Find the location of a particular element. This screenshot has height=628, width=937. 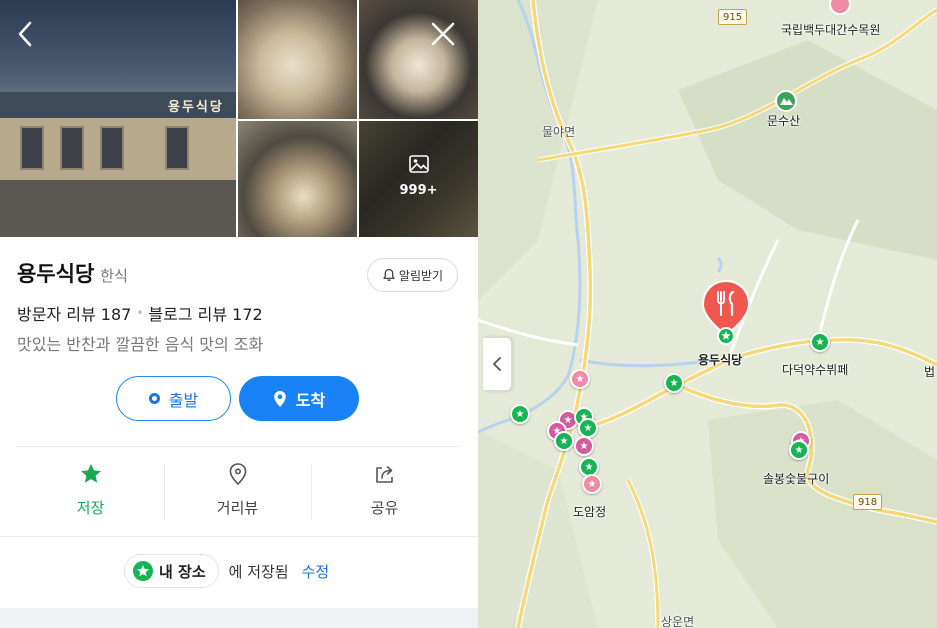

notify-button: 알림받기 is located at coordinates (412, 275).